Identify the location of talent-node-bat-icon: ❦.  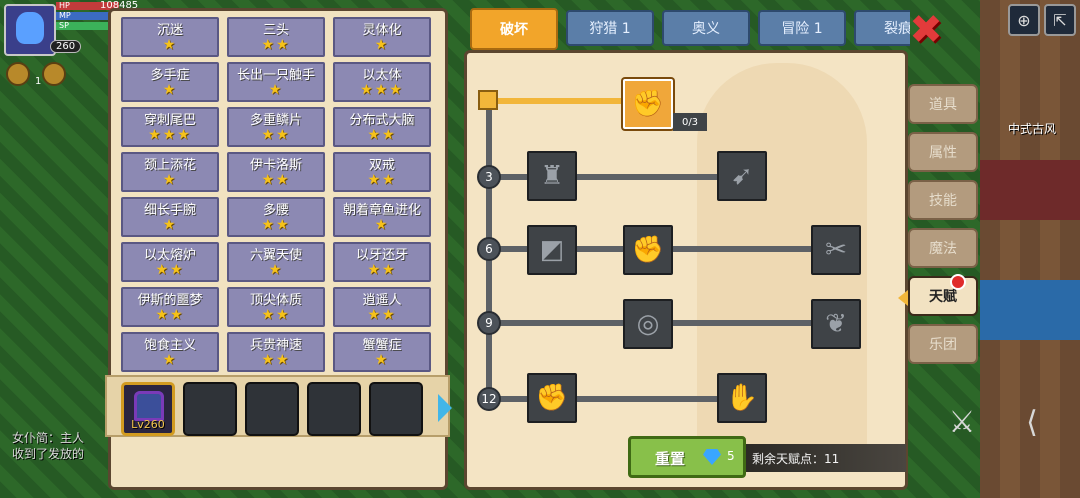
(836, 324).